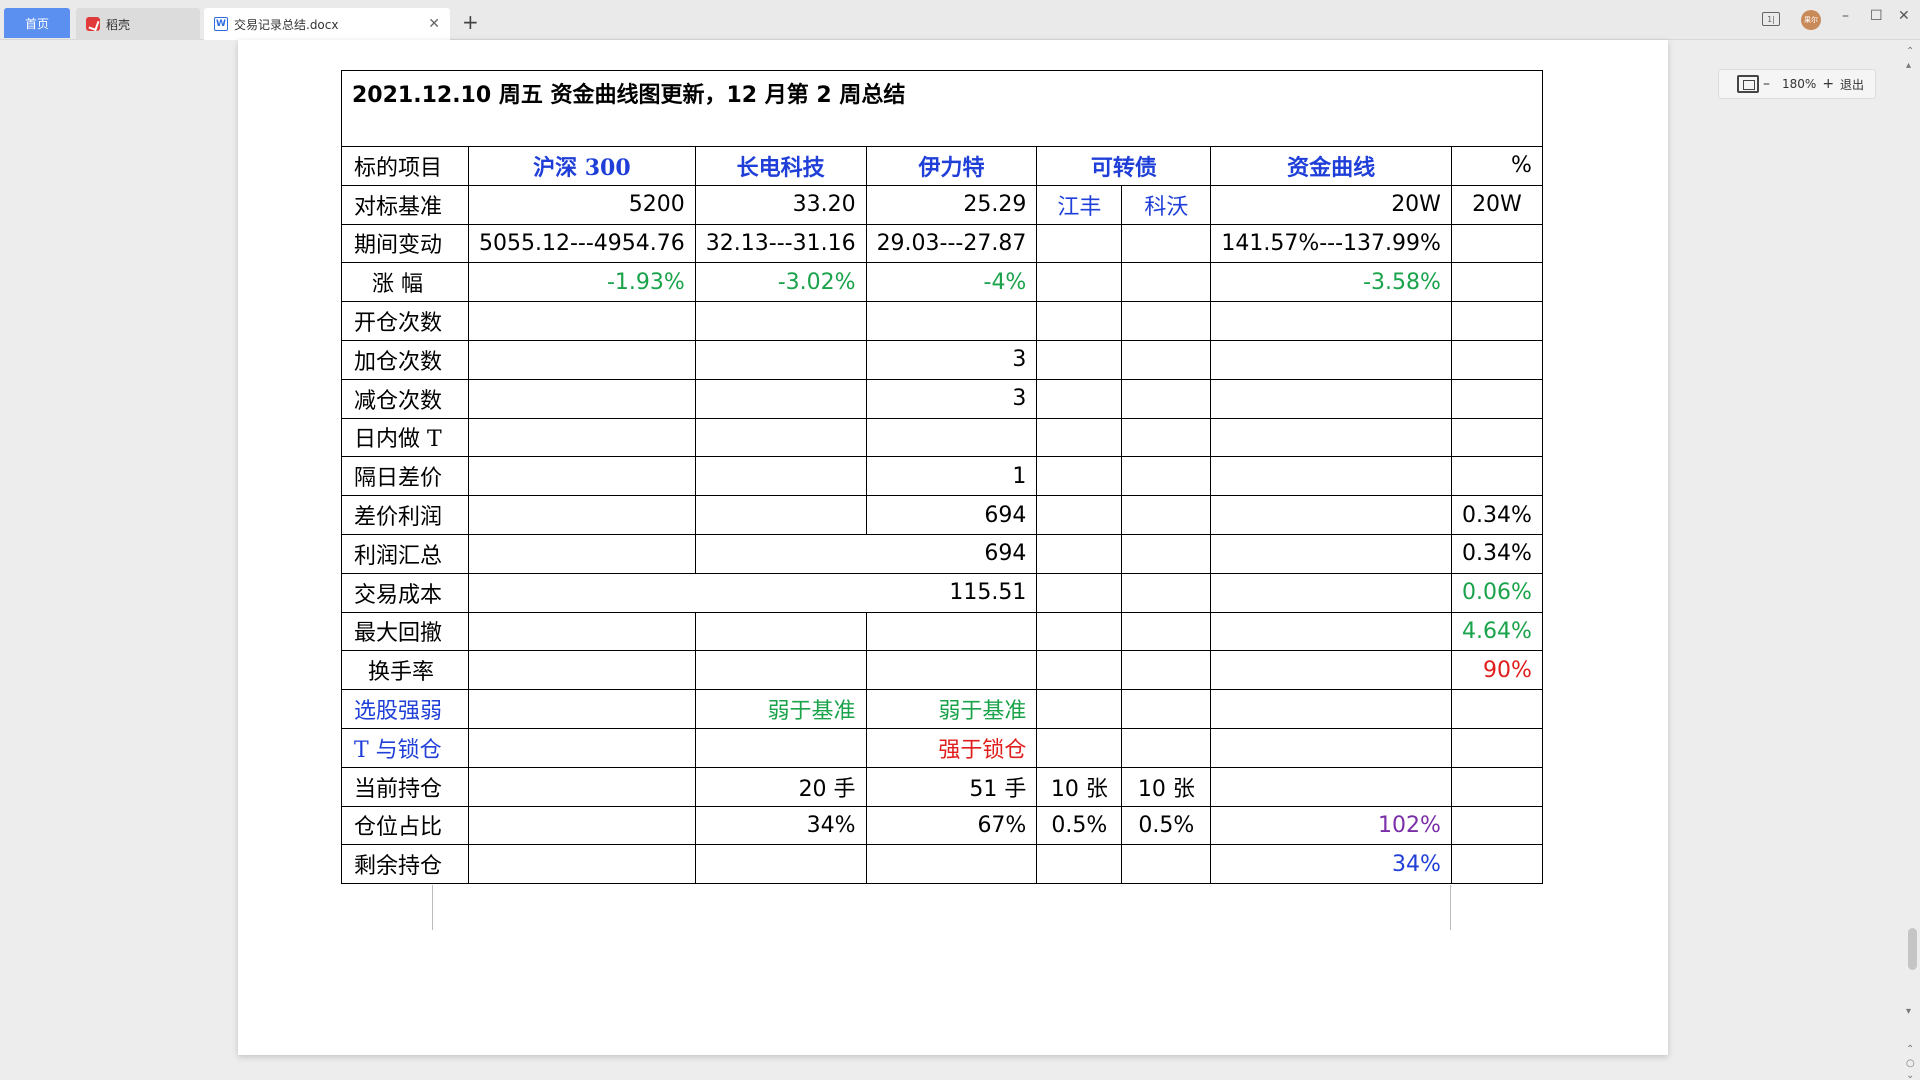 This screenshot has height=1080, width=1920. I want to click on table-row: 剩余持仓 34%, so click(942, 864).